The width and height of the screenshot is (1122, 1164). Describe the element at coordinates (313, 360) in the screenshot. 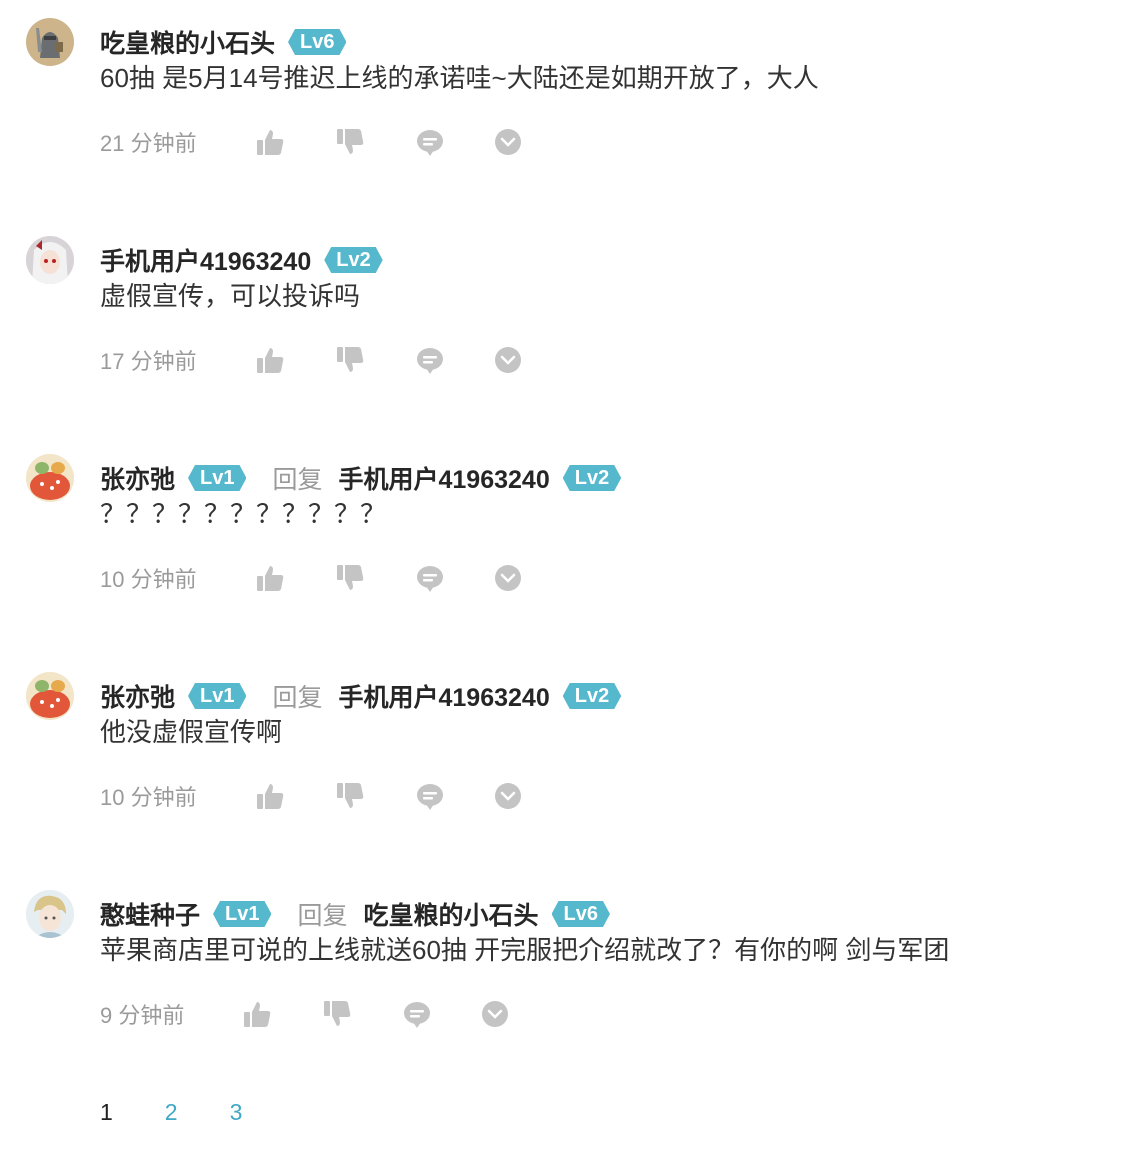

I see `comment-actions: 17 分钟前` at that location.